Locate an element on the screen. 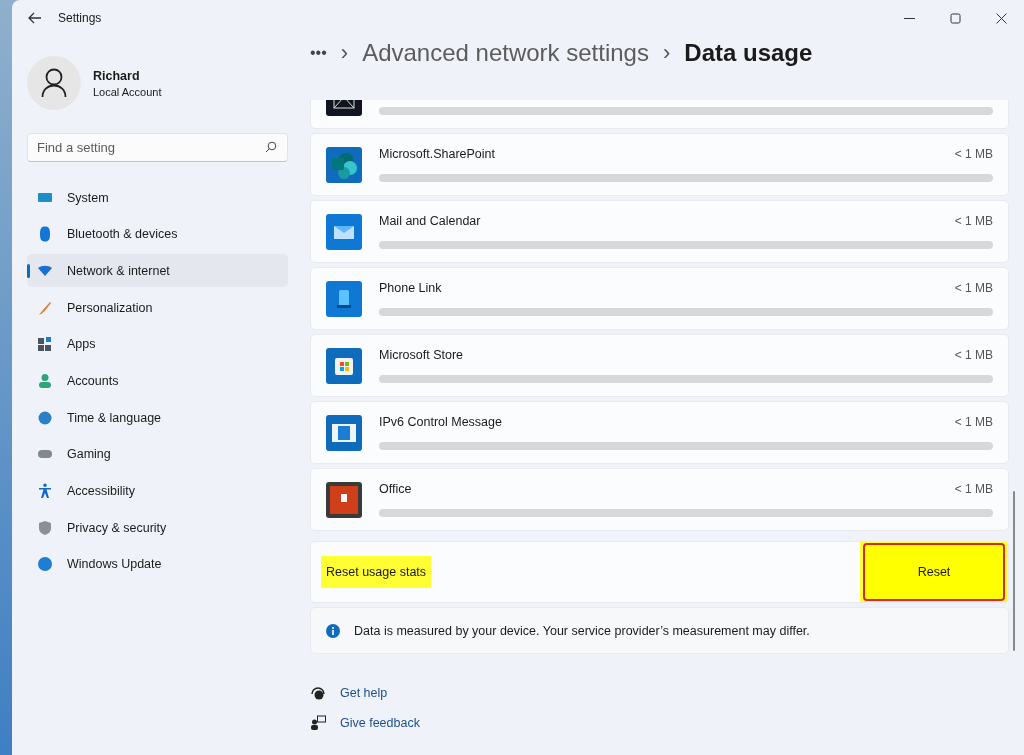 The width and height of the screenshot is (1024, 755). nav-item: Gaming is located at coordinates (157, 454).